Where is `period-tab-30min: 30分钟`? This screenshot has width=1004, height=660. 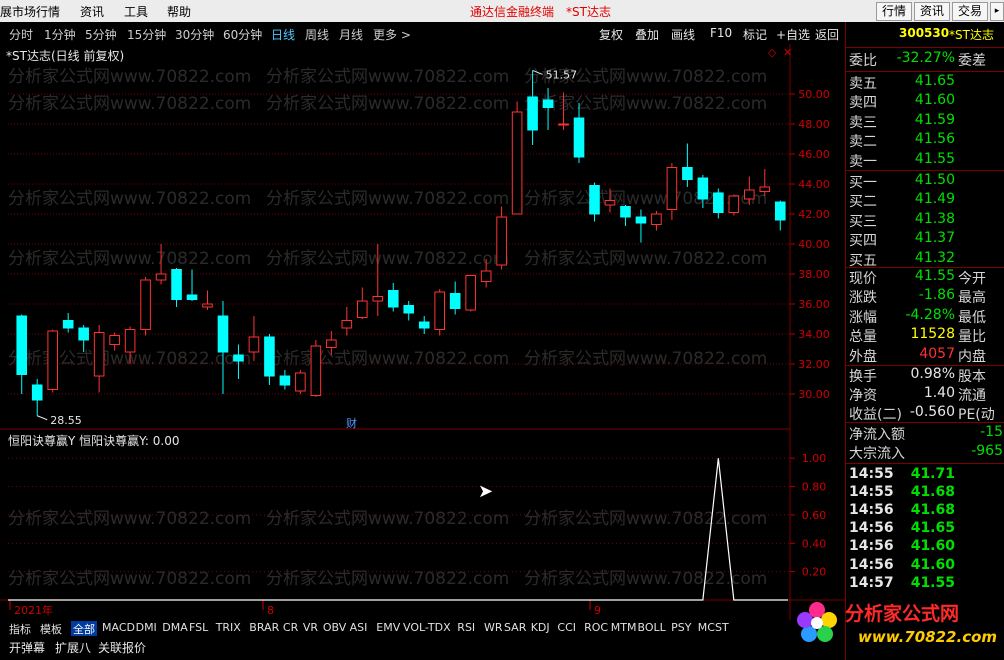
period-tab-30min: 30分钟 is located at coordinates (194, 34).